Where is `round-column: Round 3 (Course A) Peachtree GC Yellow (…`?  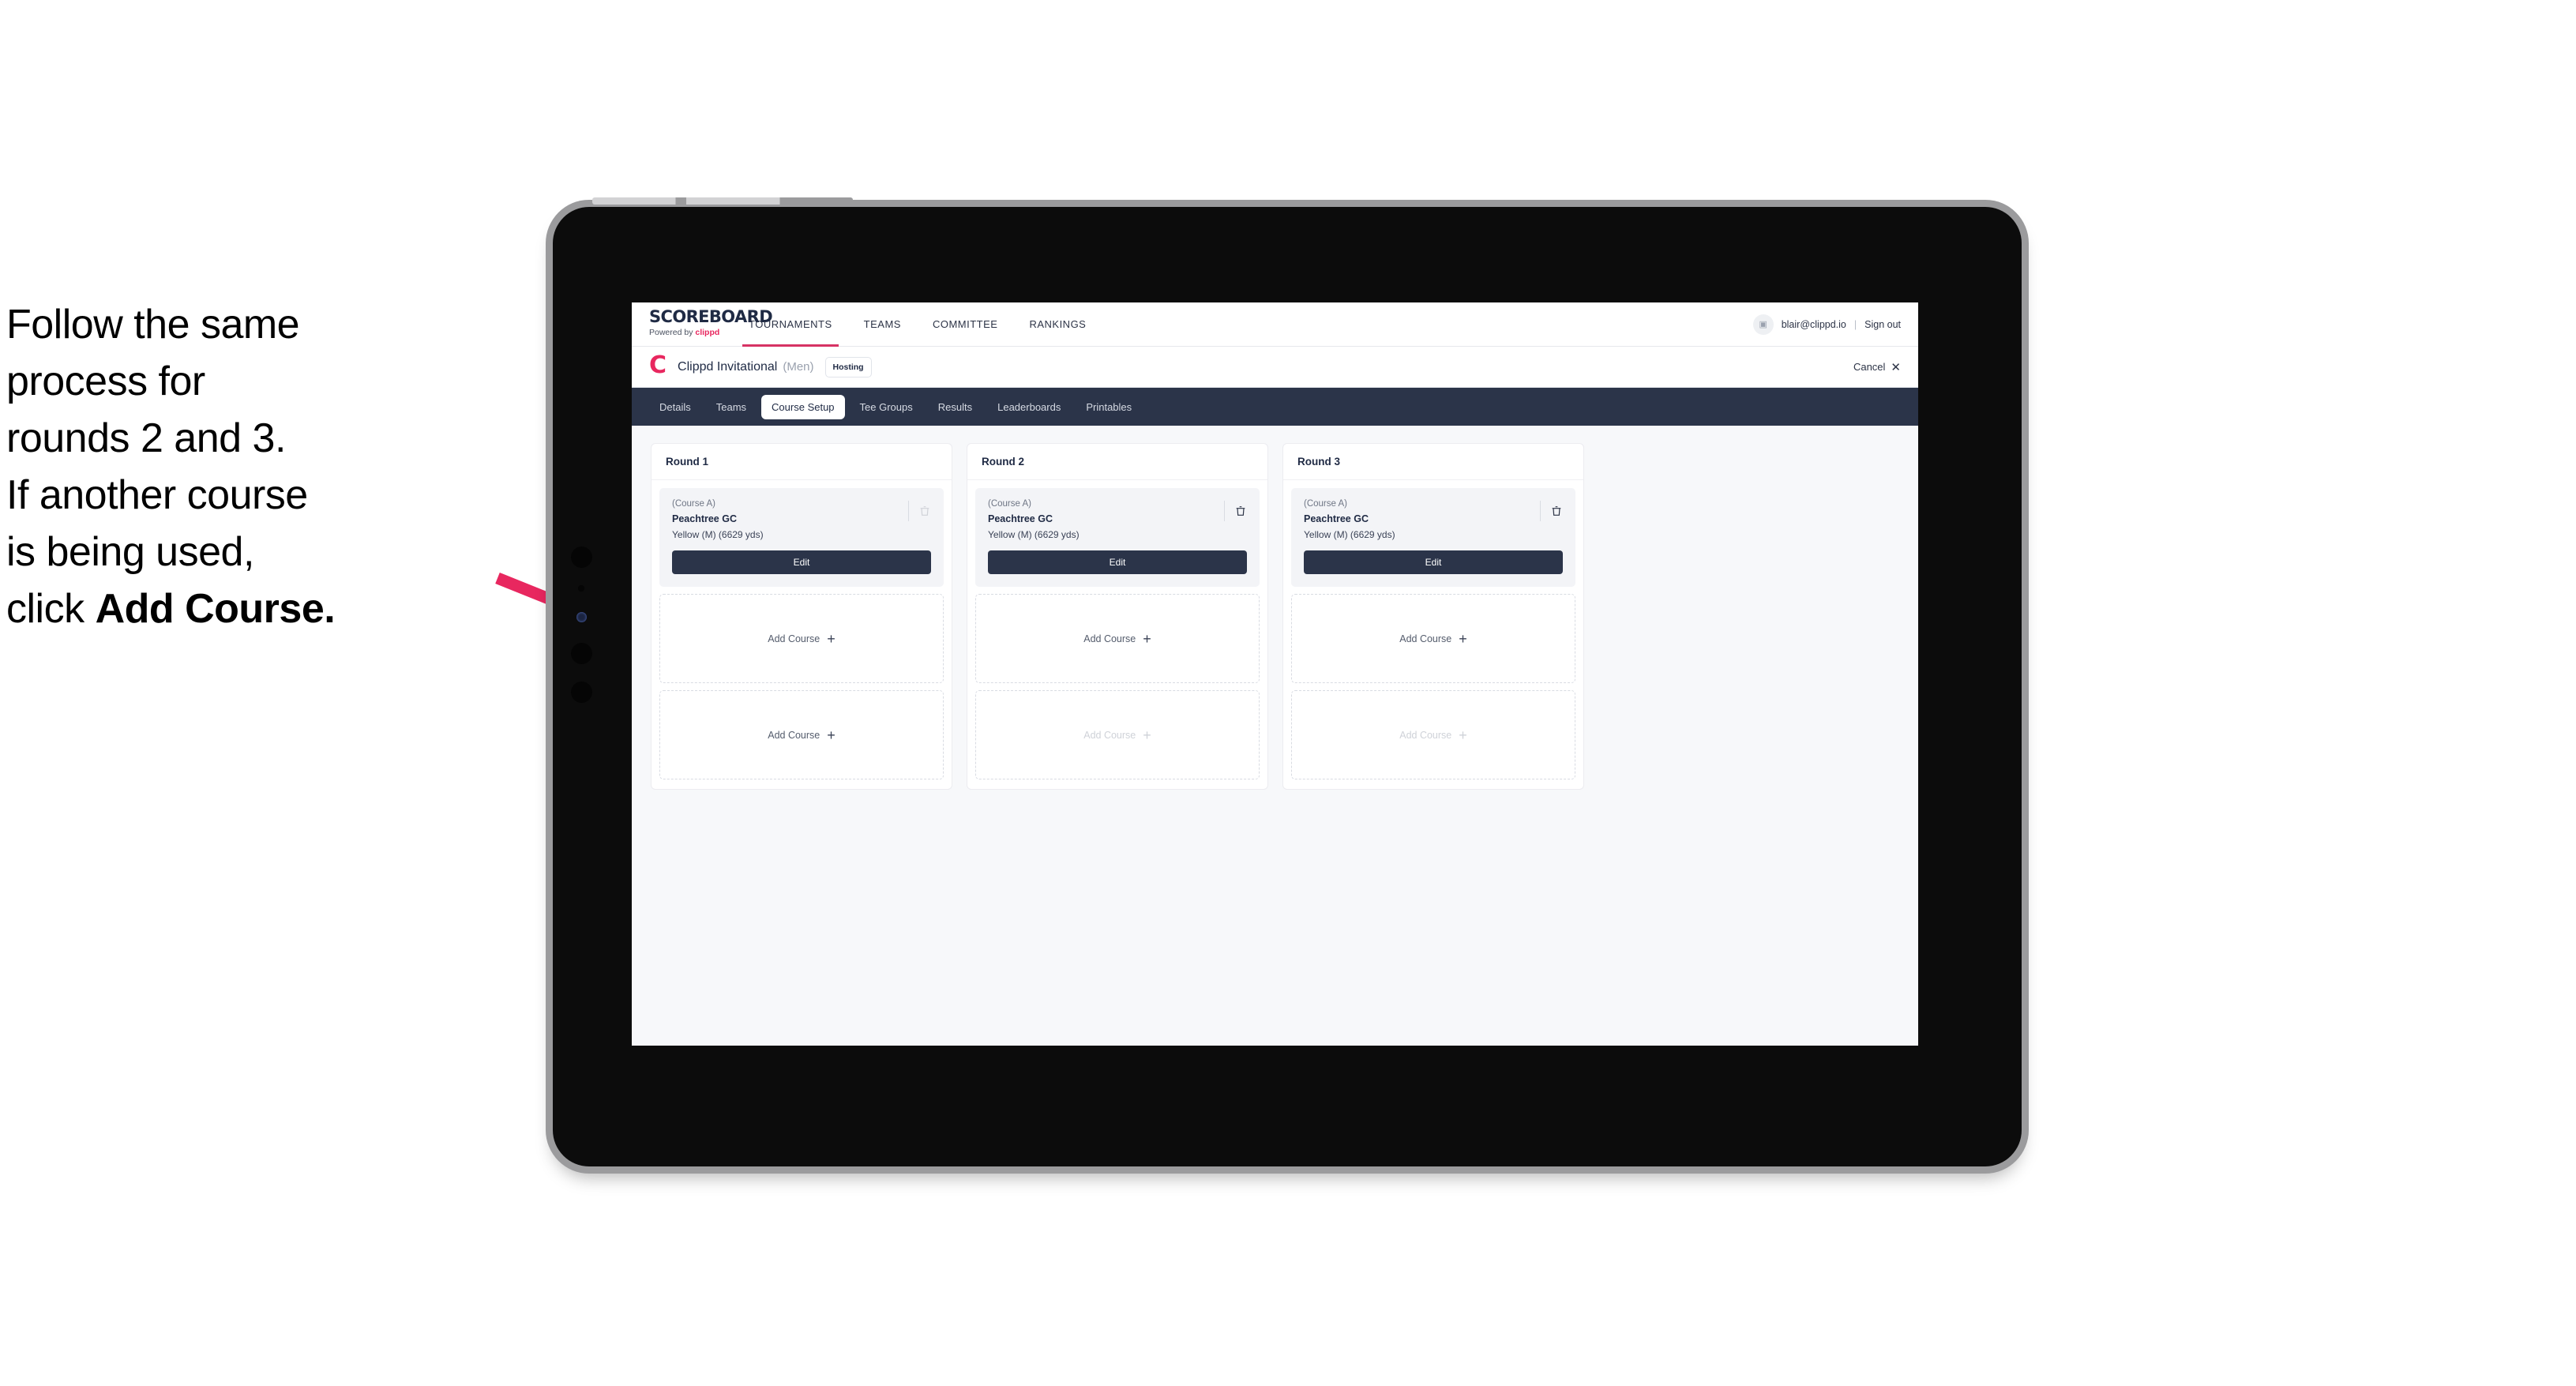 round-column: Round 3 (Course A) Peachtree GC Yellow (… is located at coordinates (1433, 616).